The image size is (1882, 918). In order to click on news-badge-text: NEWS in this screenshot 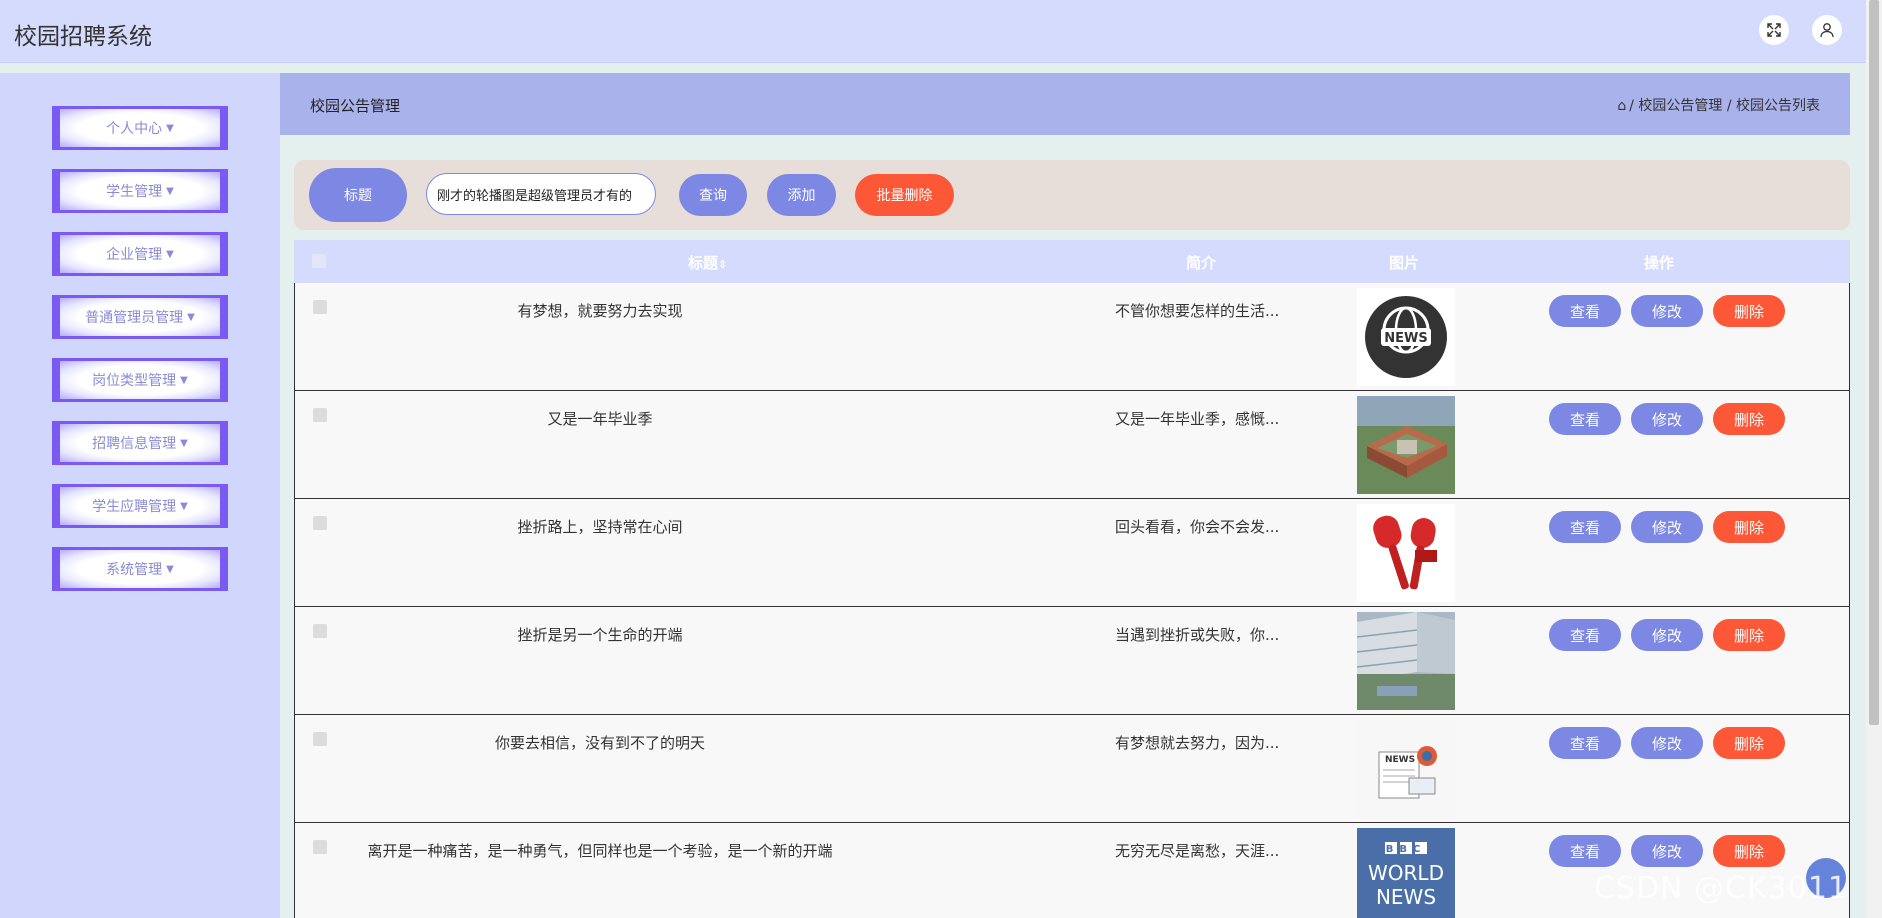, I will do `click(1405, 338)`.